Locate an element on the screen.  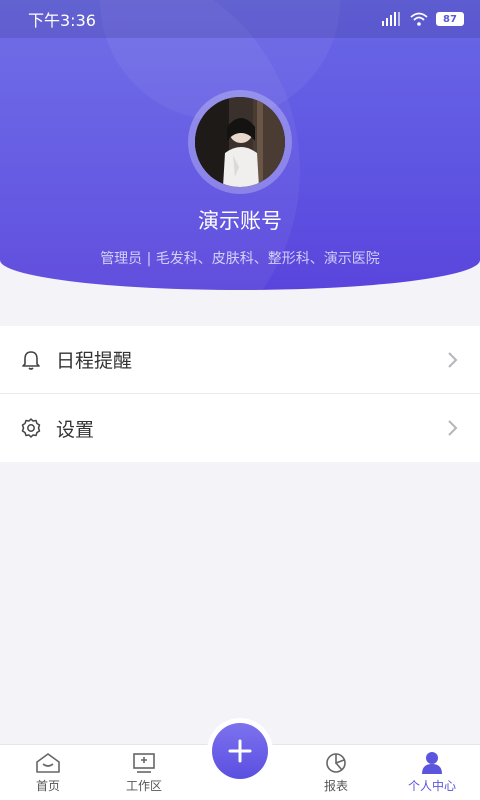
tab-label: 工作区 is located at coordinates (143, 786).